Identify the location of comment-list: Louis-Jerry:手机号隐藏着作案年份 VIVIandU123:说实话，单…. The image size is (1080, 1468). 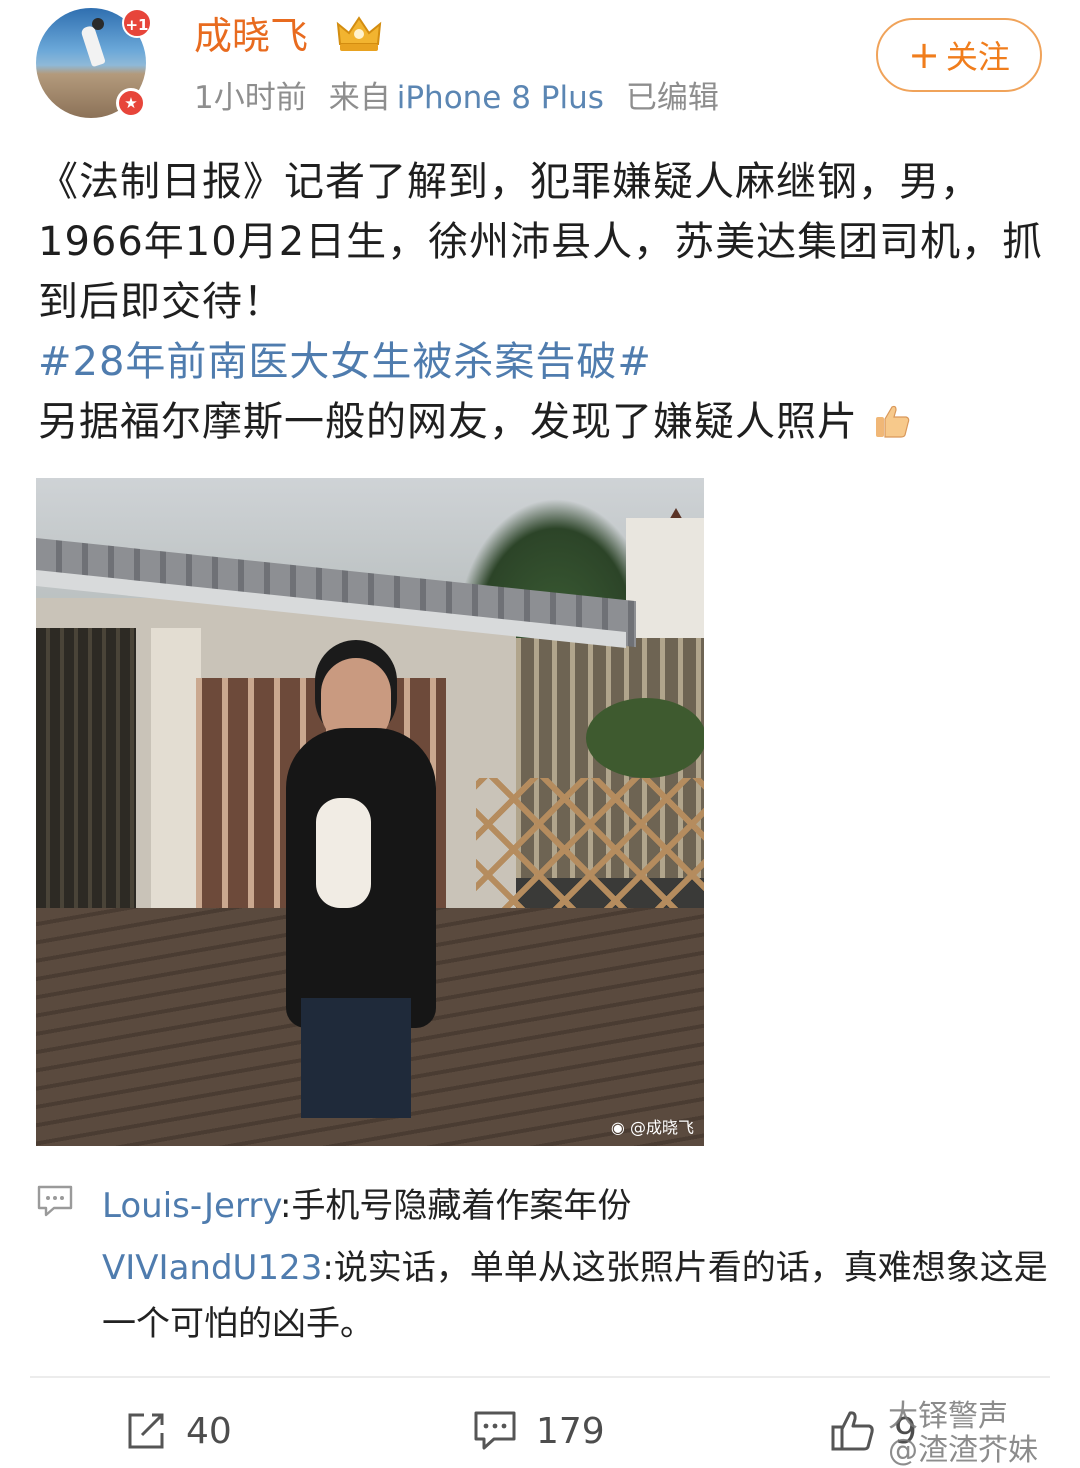
(577, 1268).